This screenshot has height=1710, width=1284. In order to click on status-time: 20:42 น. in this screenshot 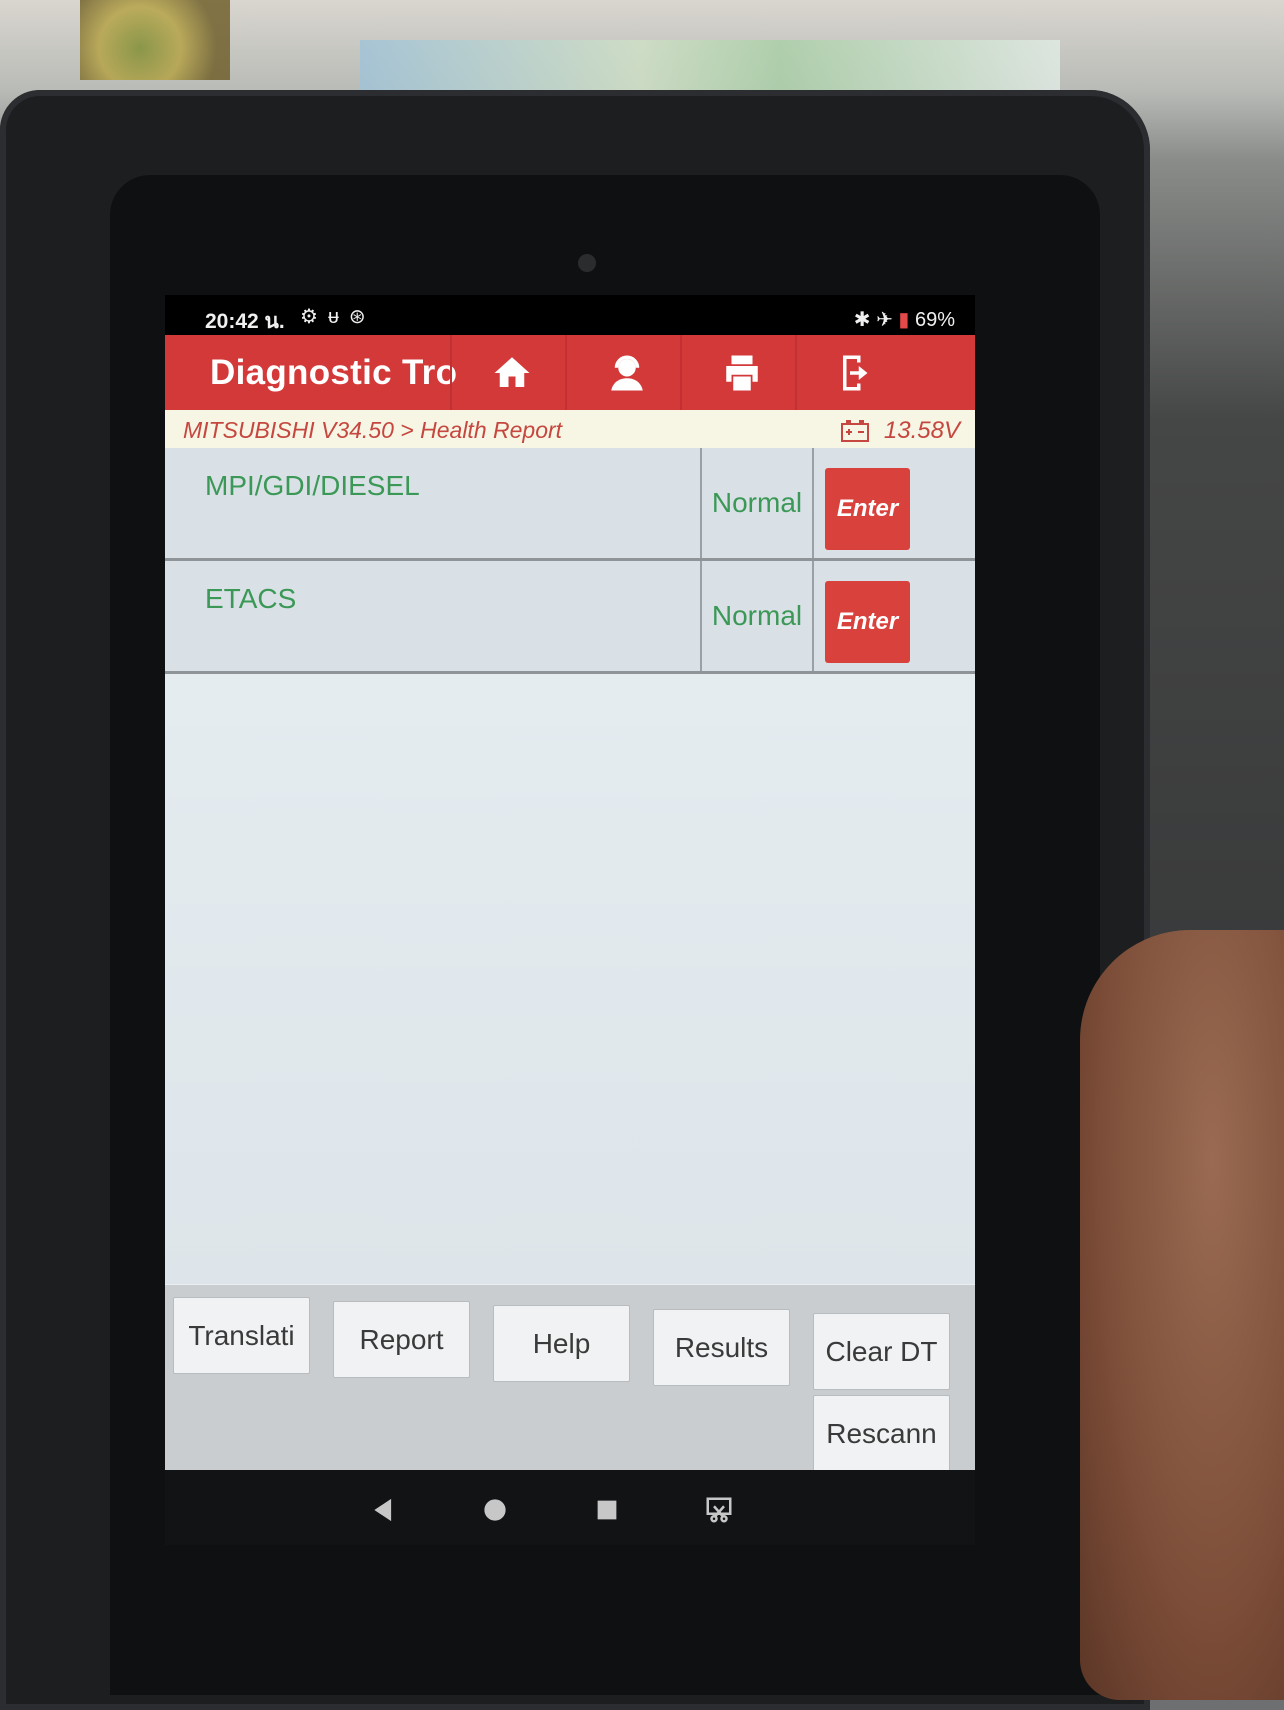, I will do `click(245, 321)`.